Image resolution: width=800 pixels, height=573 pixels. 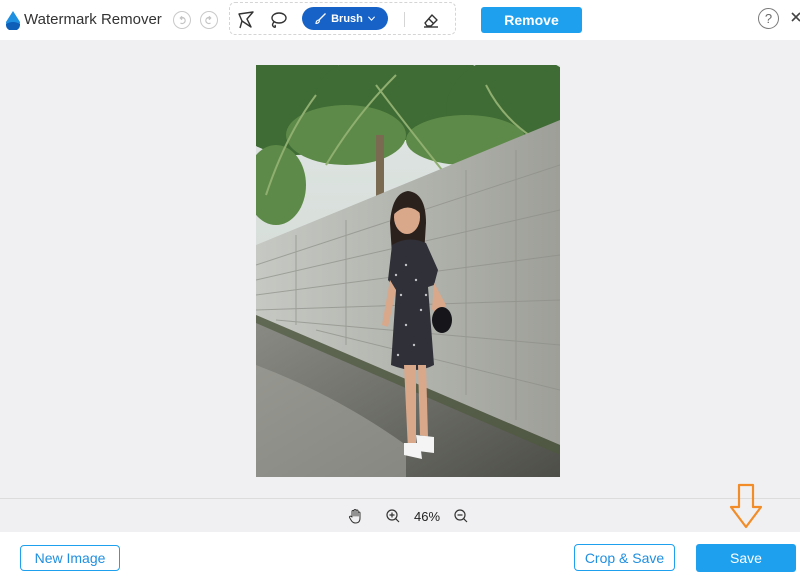 What do you see at coordinates (371, 19) in the screenshot?
I see `chevron-down-icon` at bounding box center [371, 19].